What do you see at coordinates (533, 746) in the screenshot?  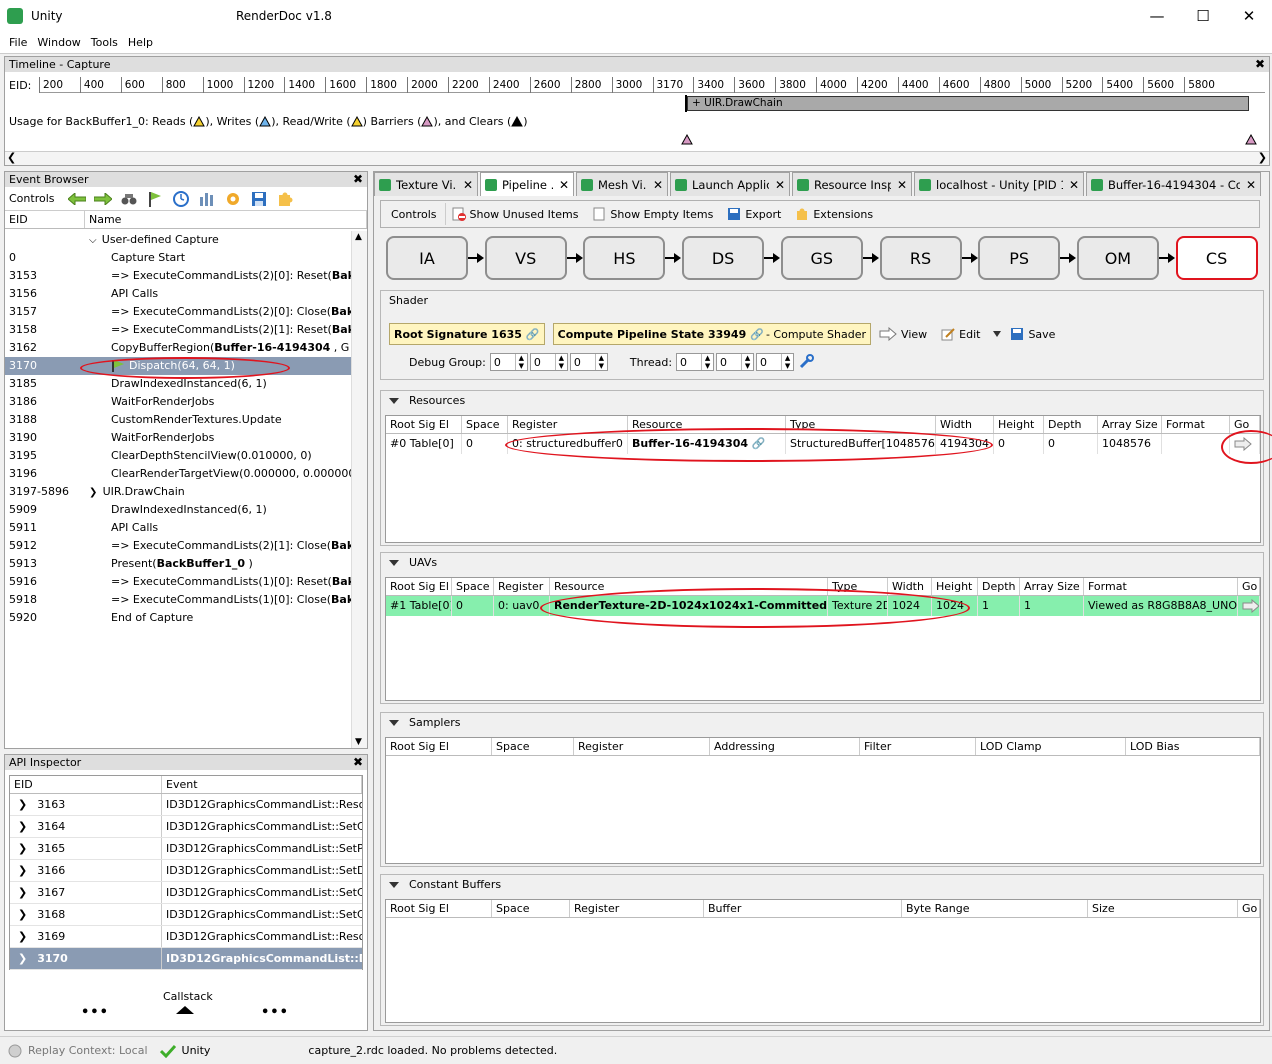 I see `column-header: Space` at bounding box center [533, 746].